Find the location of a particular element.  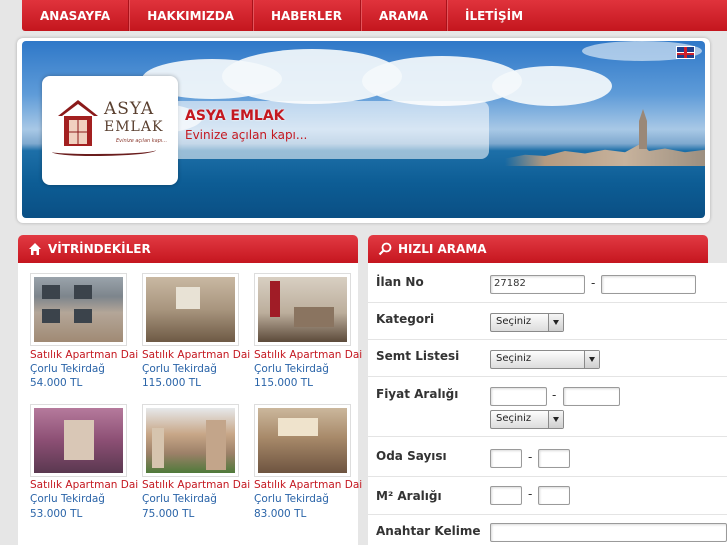

oda-min-input is located at coordinates (506, 458).